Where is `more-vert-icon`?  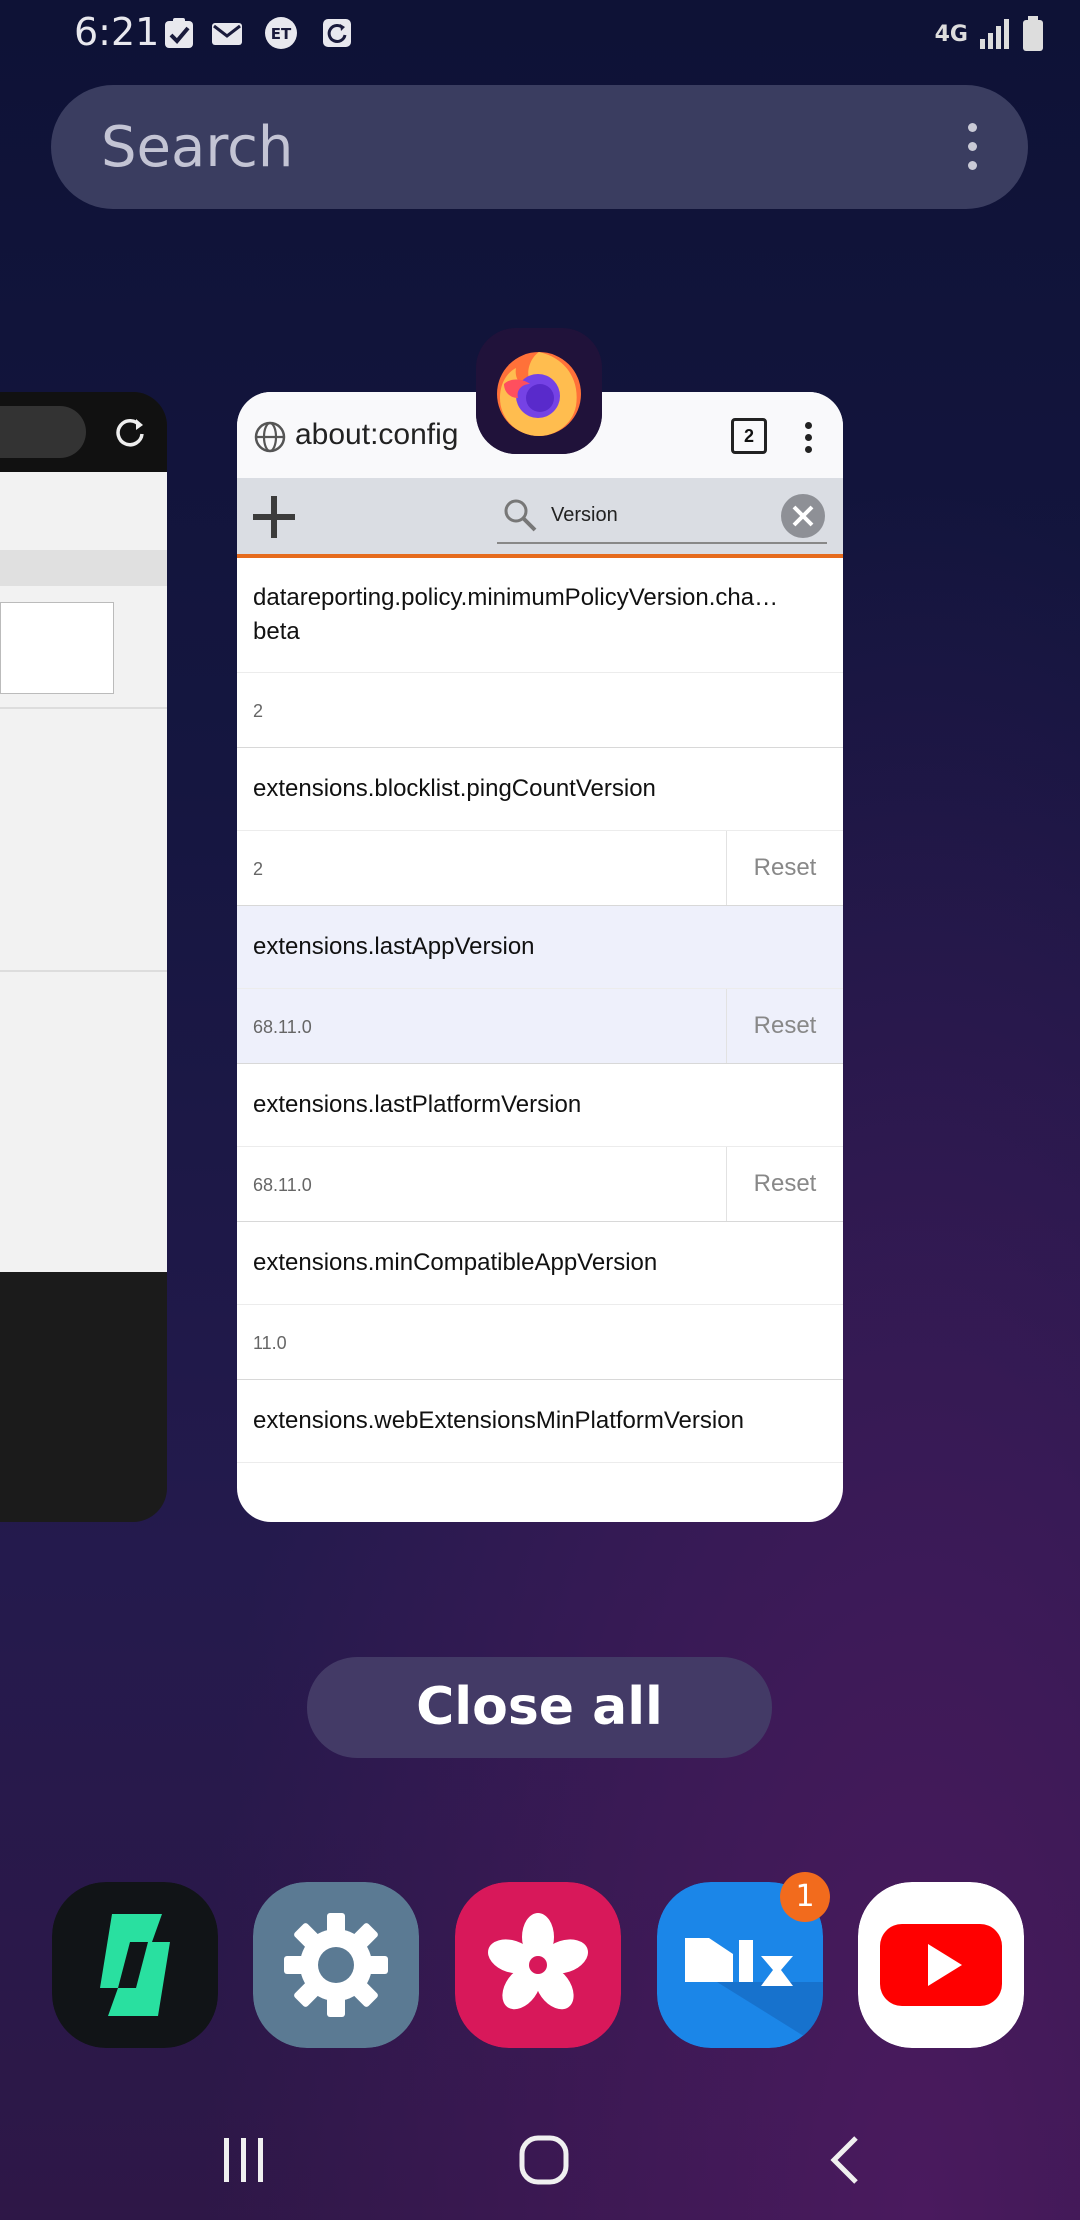
more-vert-icon is located at coordinates (973, 147).